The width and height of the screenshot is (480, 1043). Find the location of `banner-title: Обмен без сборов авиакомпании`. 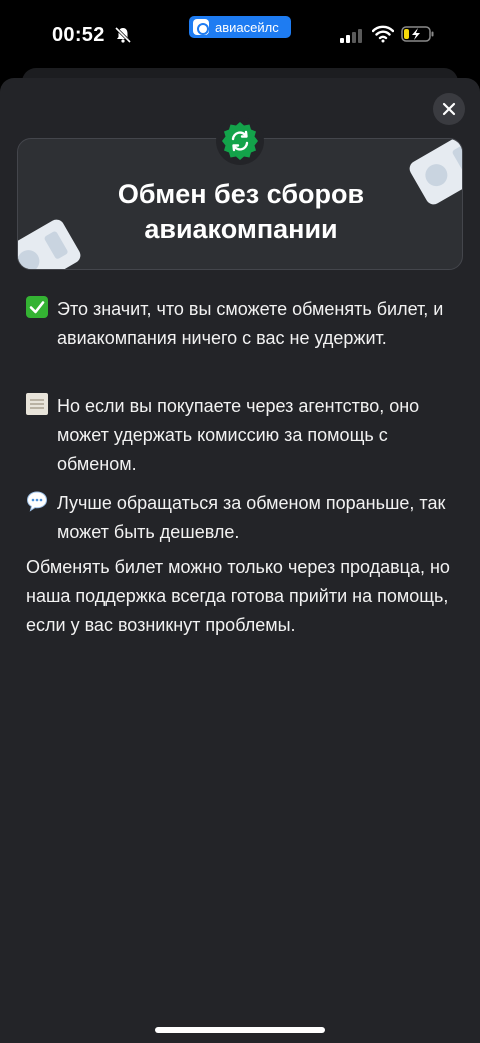

banner-title: Обмен без сборов авиакомпании is located at coordinates (241, 211).